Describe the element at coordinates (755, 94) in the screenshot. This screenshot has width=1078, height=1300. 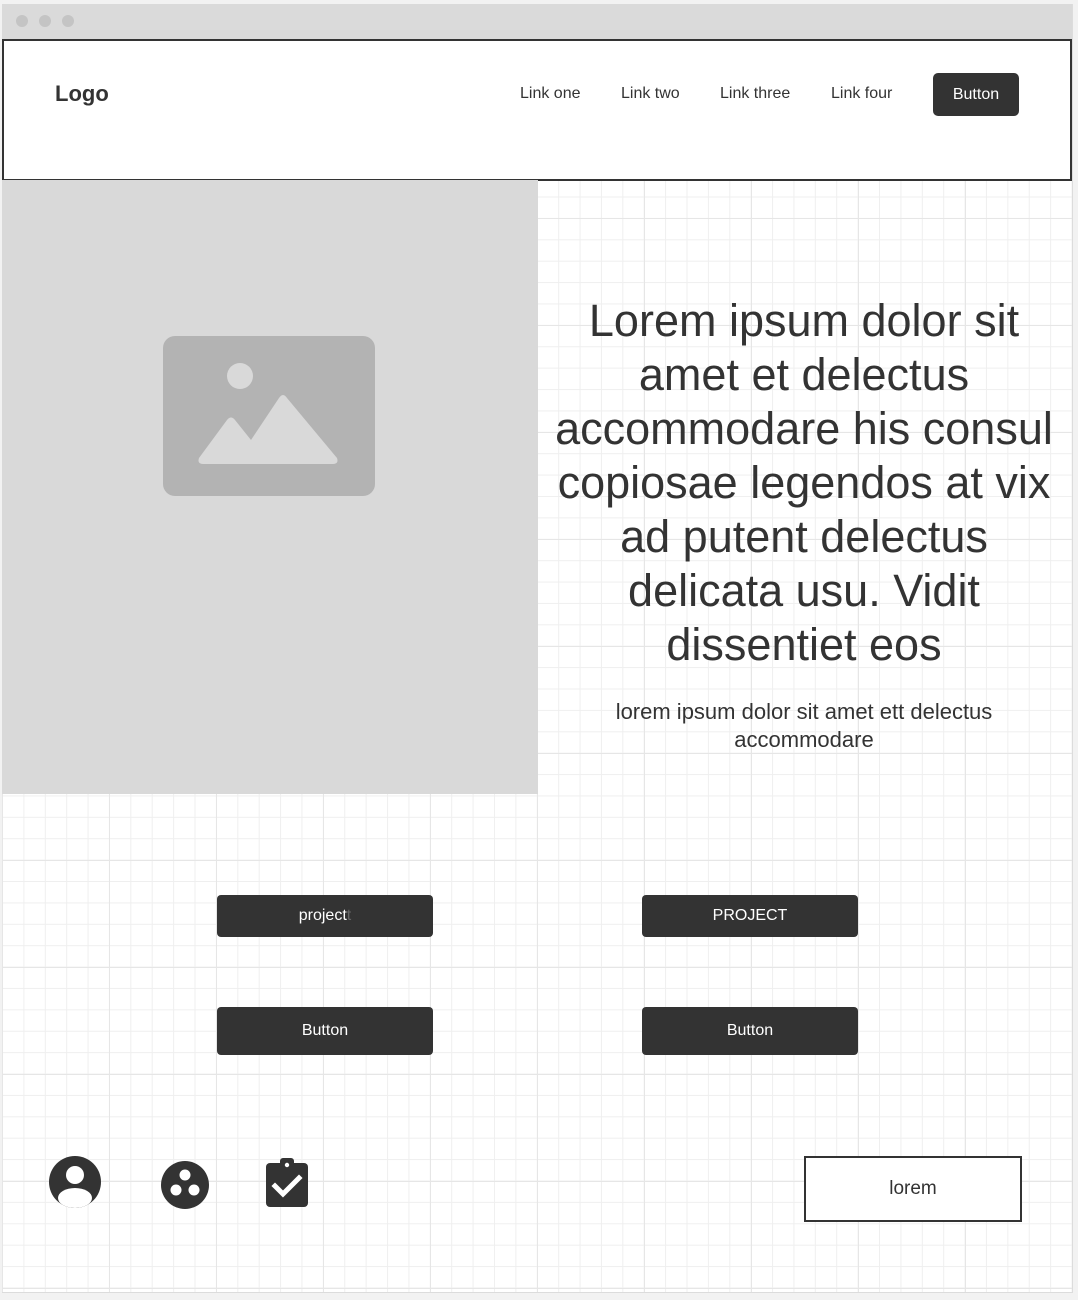
I see `nav-link-three: Link three` at that location.